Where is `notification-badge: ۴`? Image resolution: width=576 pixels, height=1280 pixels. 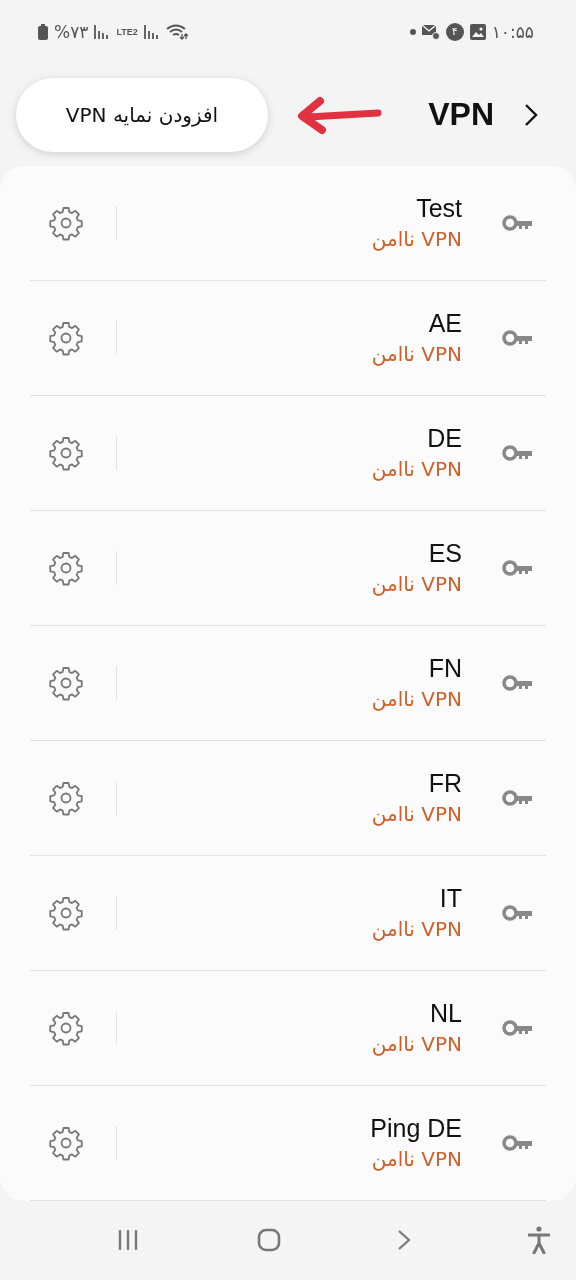
notification-badge: ۴ is located at coordinates (454, 31).